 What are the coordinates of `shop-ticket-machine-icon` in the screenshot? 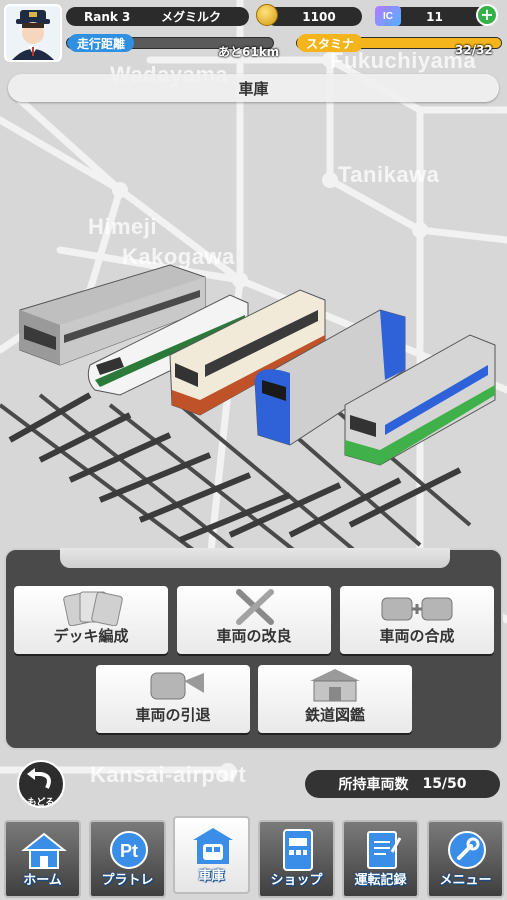 It's located at (298, 850).